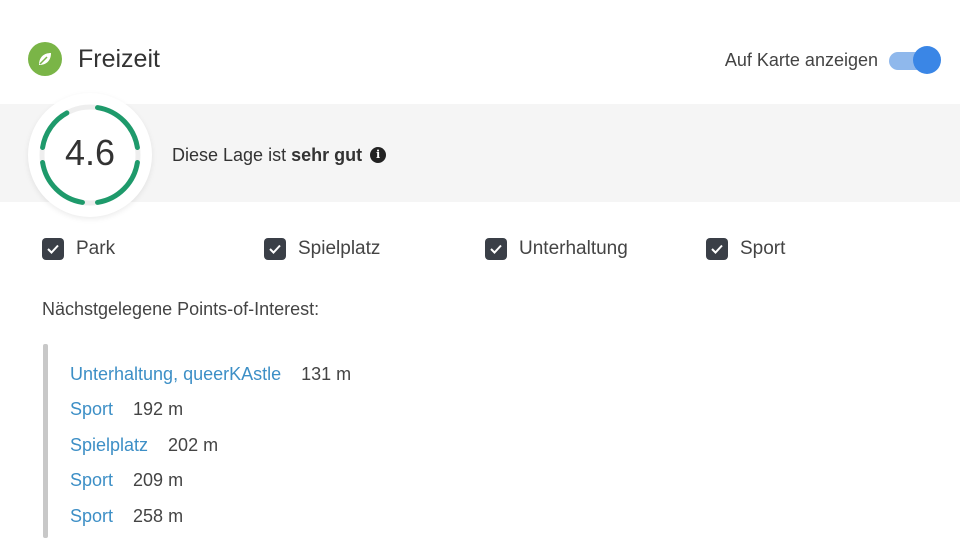 The width and height of the screenshot is (960, 560). I want to click on poi-distance: 131 m, so click(326, 373).